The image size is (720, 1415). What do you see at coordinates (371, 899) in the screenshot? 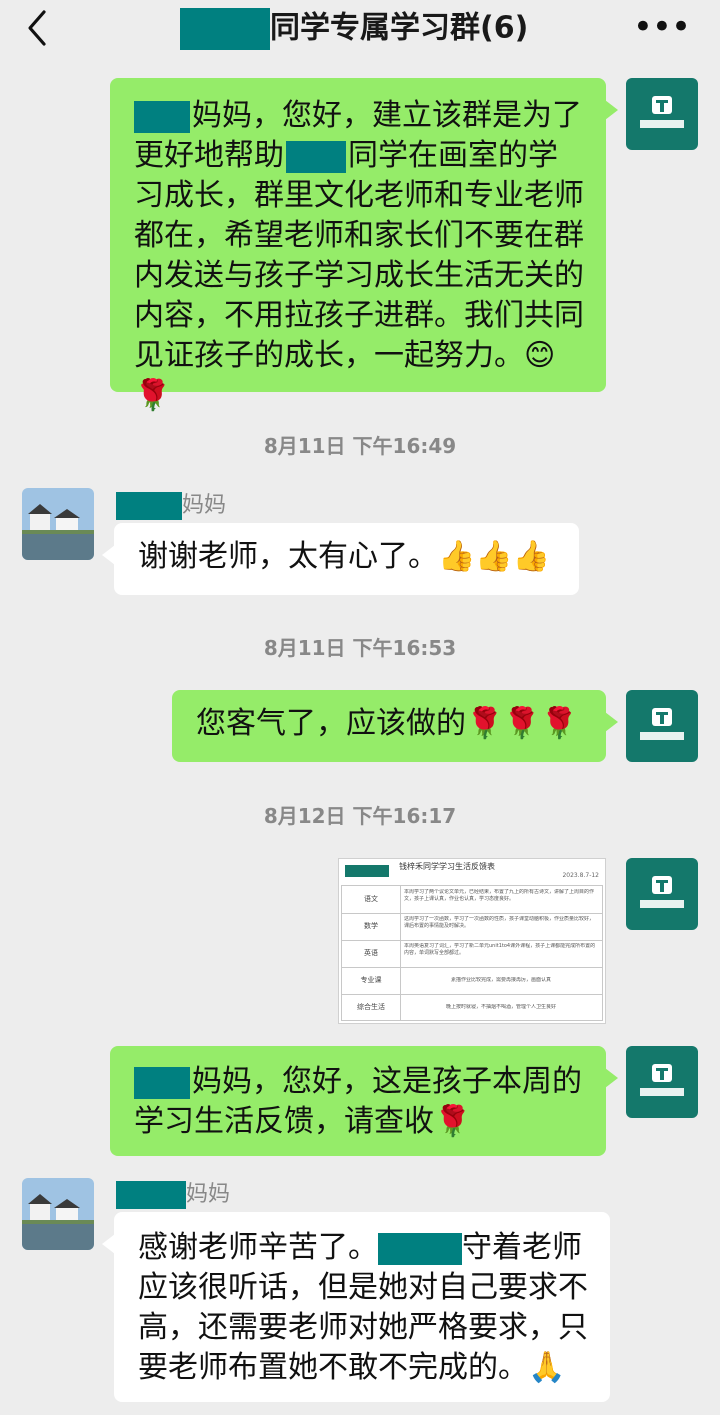
I see `doc-row-label: 语文` at bounding box center [371, 899].